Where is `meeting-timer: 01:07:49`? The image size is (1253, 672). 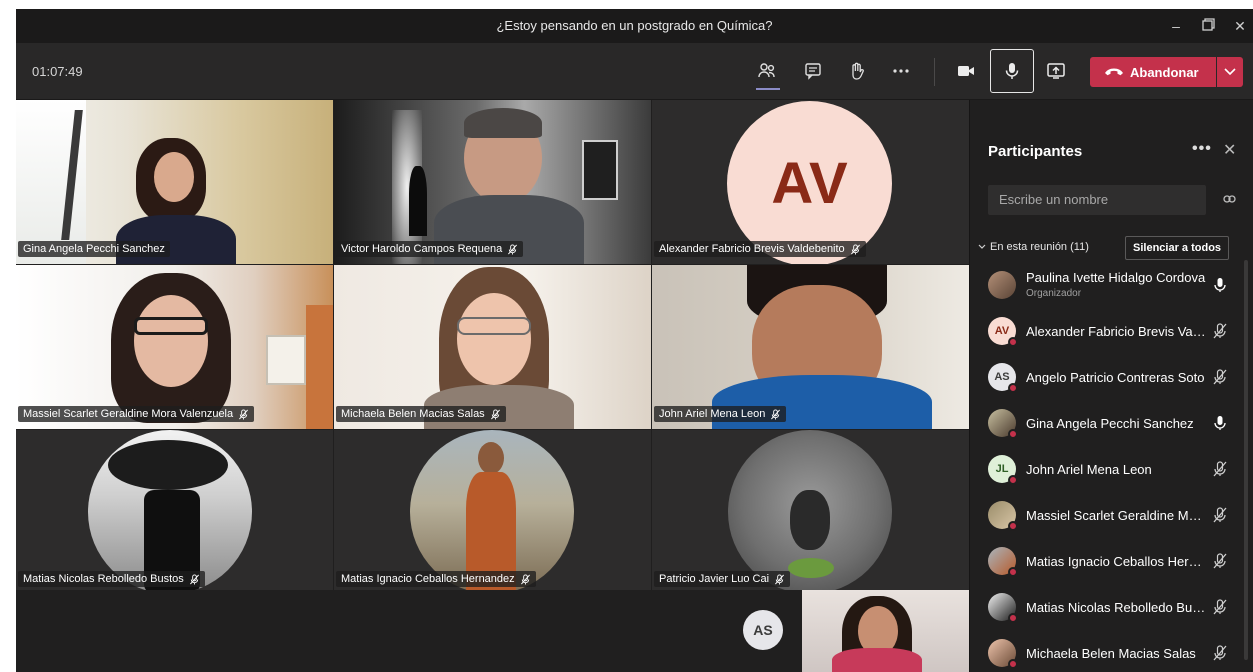 meeting-timer: 01:07:49 is located at coordinates (57, 71).